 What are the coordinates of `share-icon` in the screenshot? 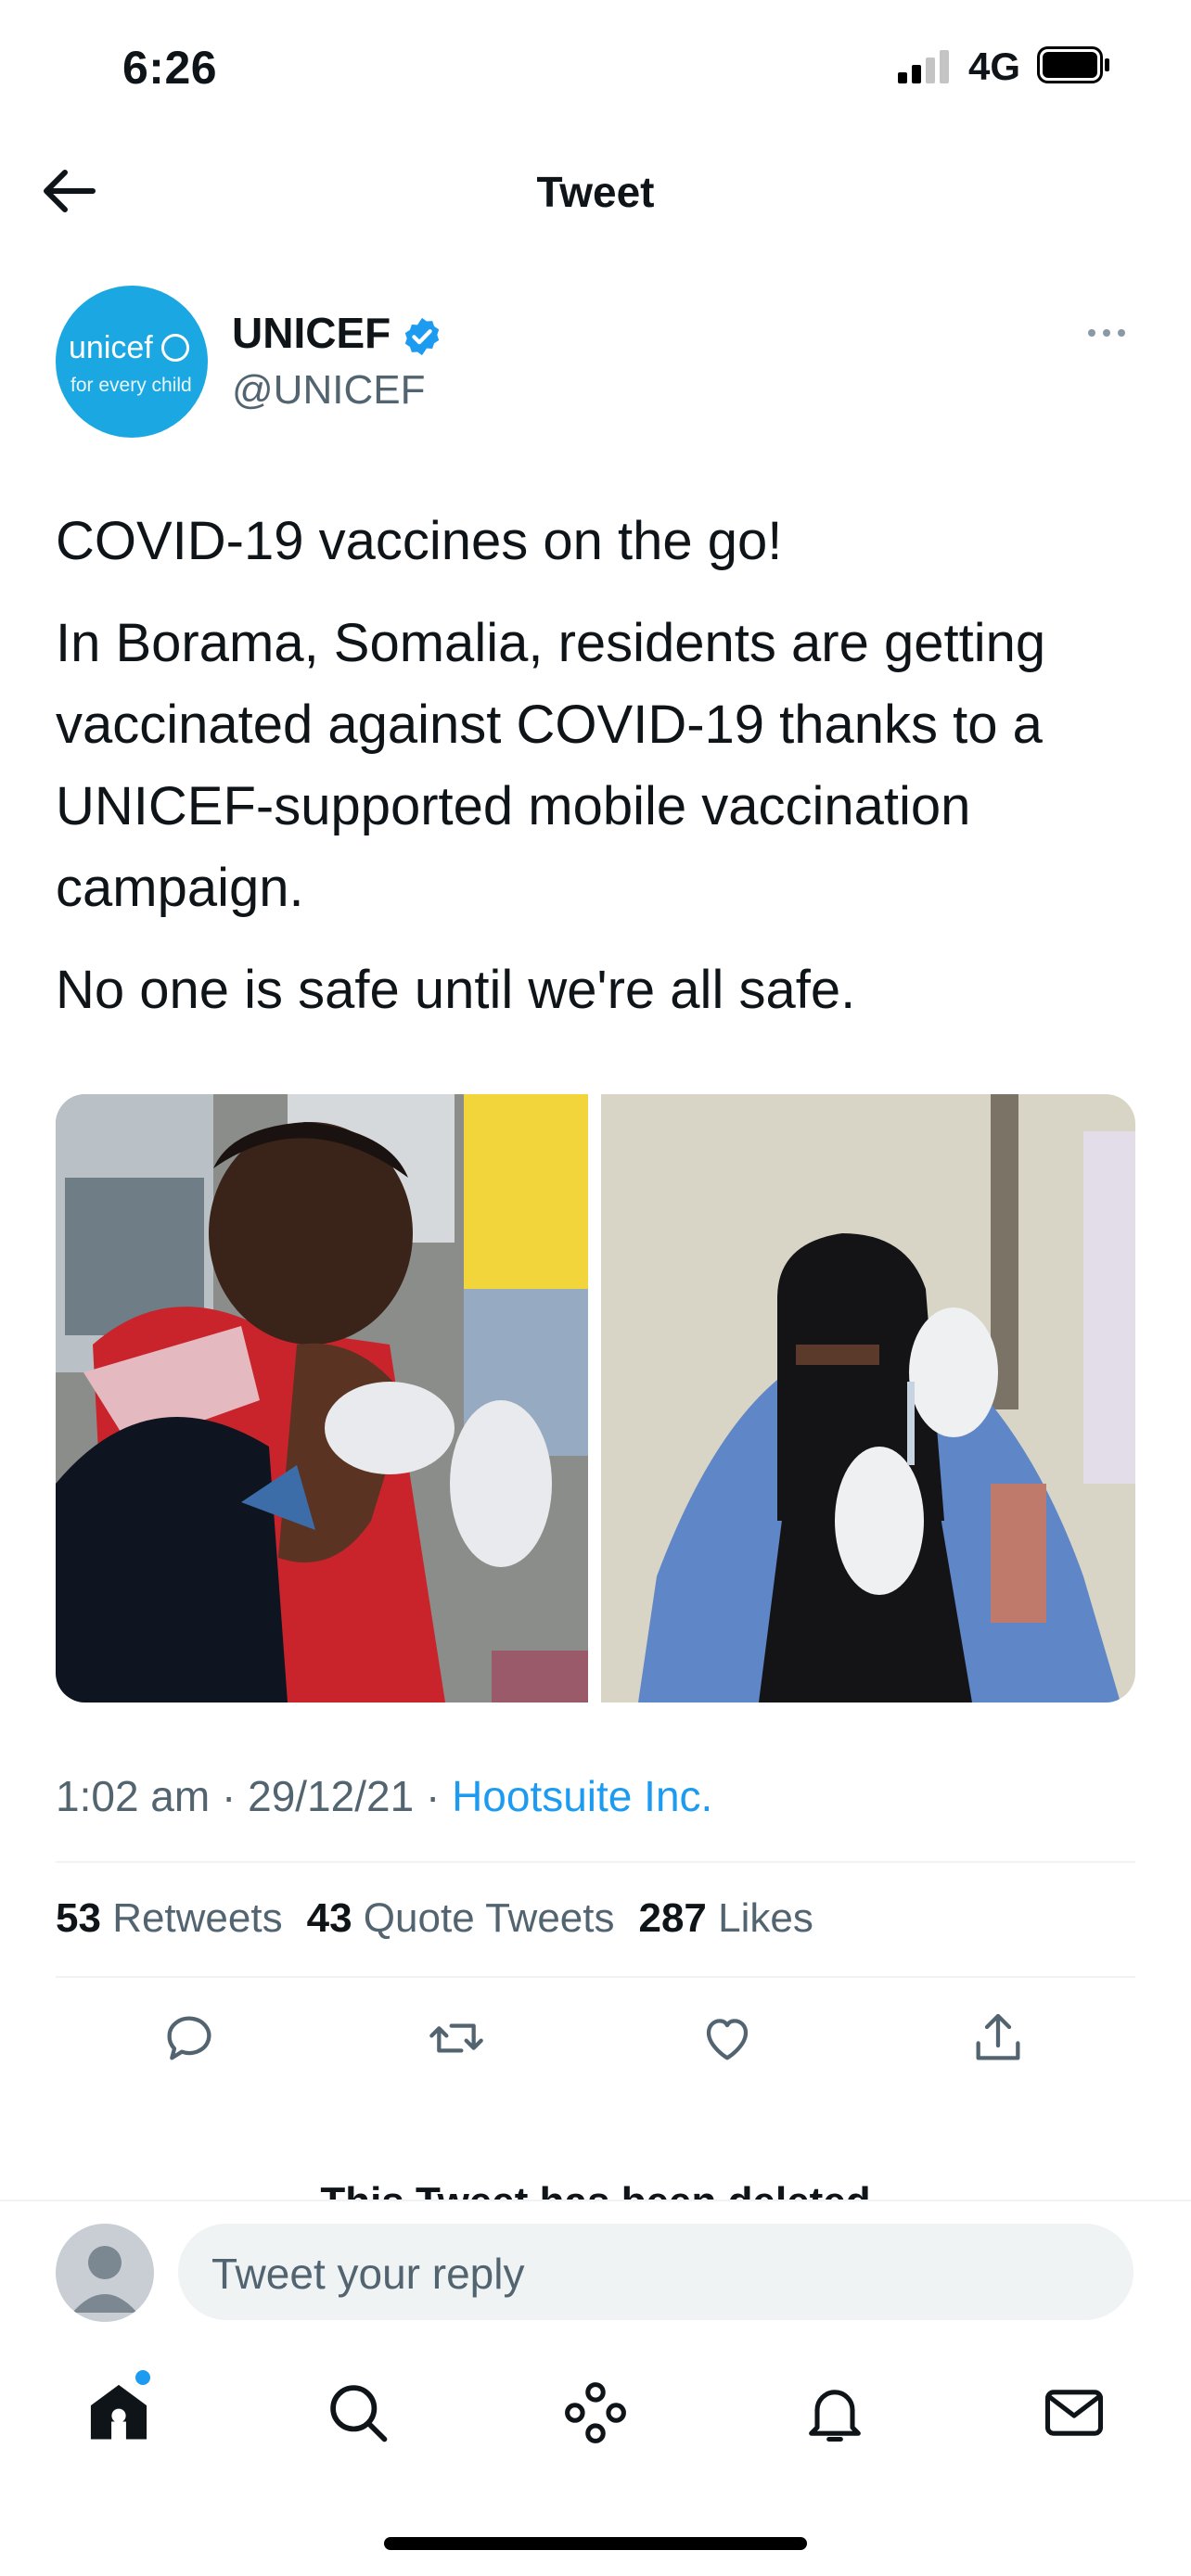 It's located at (998, 2038).